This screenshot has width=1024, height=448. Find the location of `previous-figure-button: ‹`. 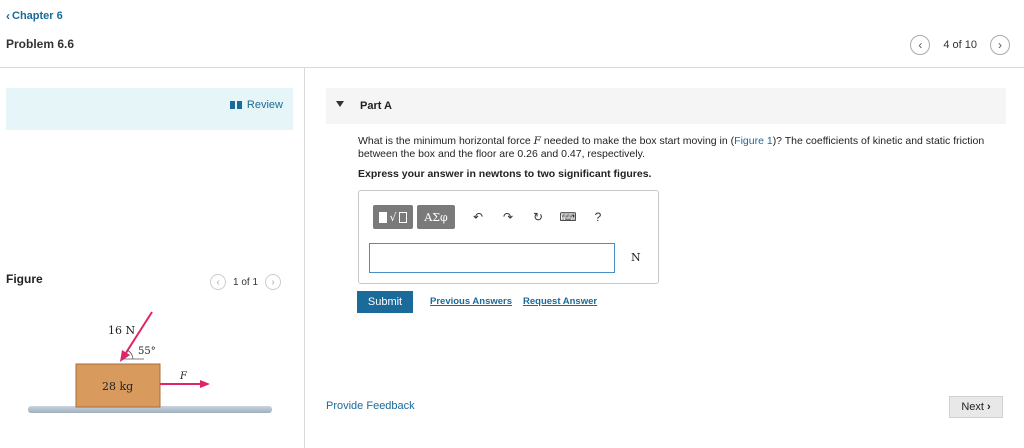

previous-figure-button: ‹ is located at coordinates (218, 282).